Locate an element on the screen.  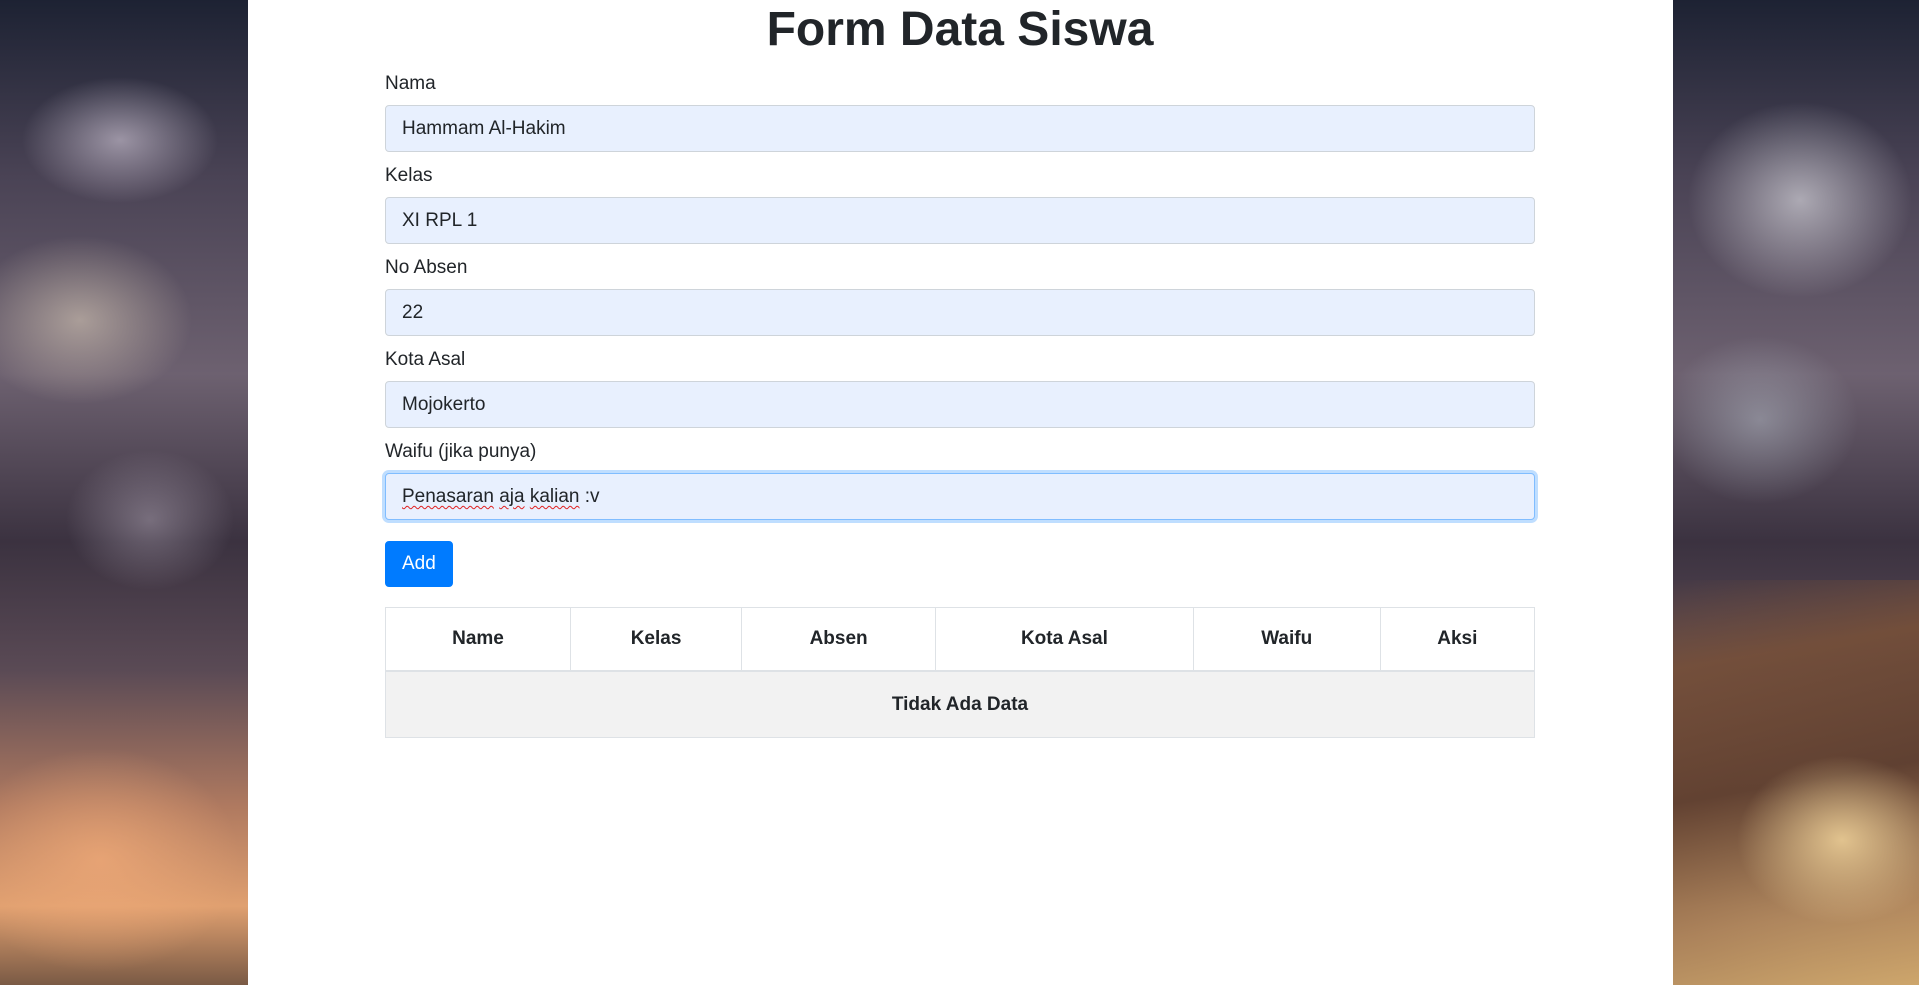
field-kota-asal: Kota Asal Mojokerto is located at coordinates (960, 388).